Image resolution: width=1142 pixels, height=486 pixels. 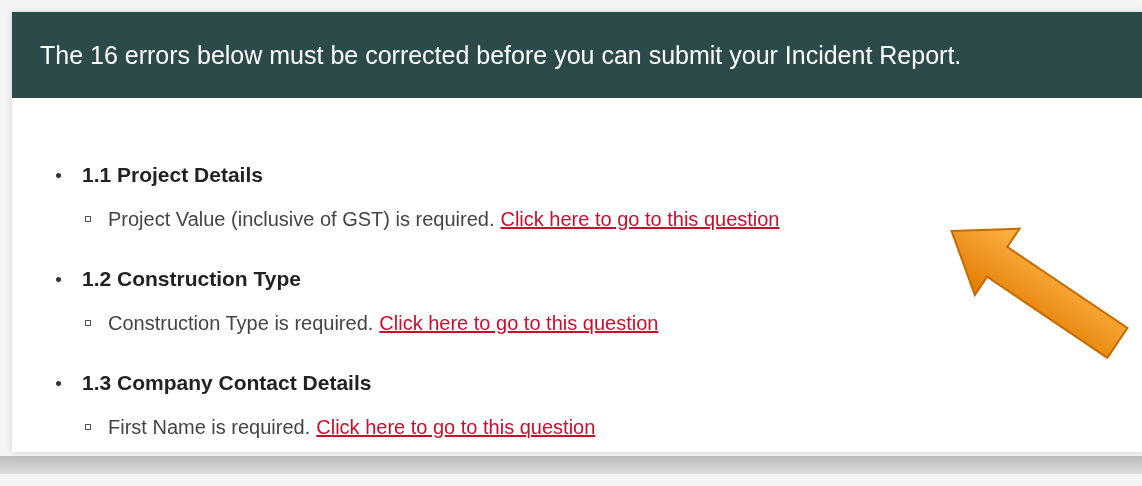 I want to click on error-summary: The 16 errors below must be corrected before you can submit your Incident Report., so click(x=501, y=55).